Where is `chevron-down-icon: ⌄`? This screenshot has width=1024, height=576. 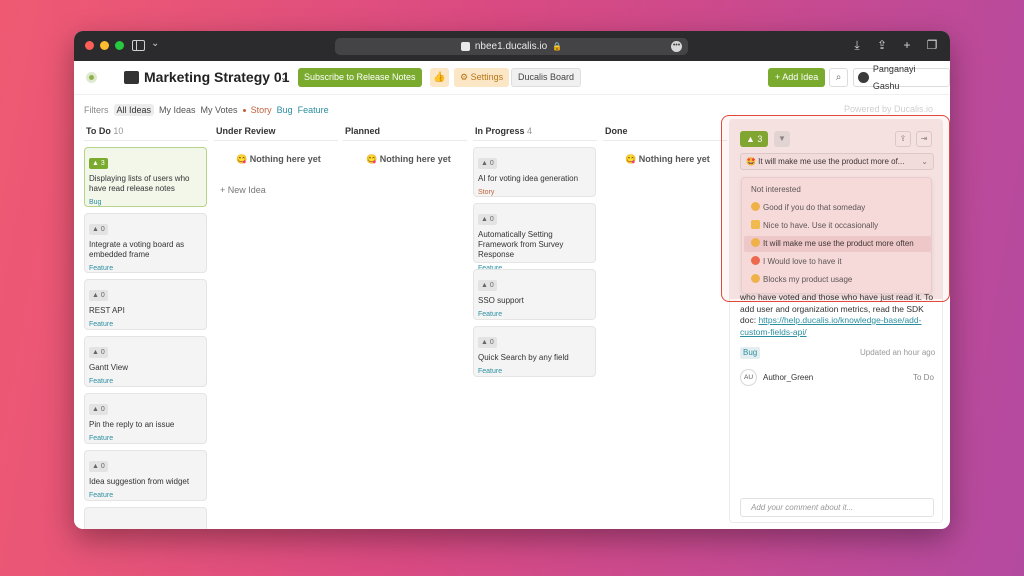
chevron-down-icon: ⌄ is located at coordinates (155, 43).